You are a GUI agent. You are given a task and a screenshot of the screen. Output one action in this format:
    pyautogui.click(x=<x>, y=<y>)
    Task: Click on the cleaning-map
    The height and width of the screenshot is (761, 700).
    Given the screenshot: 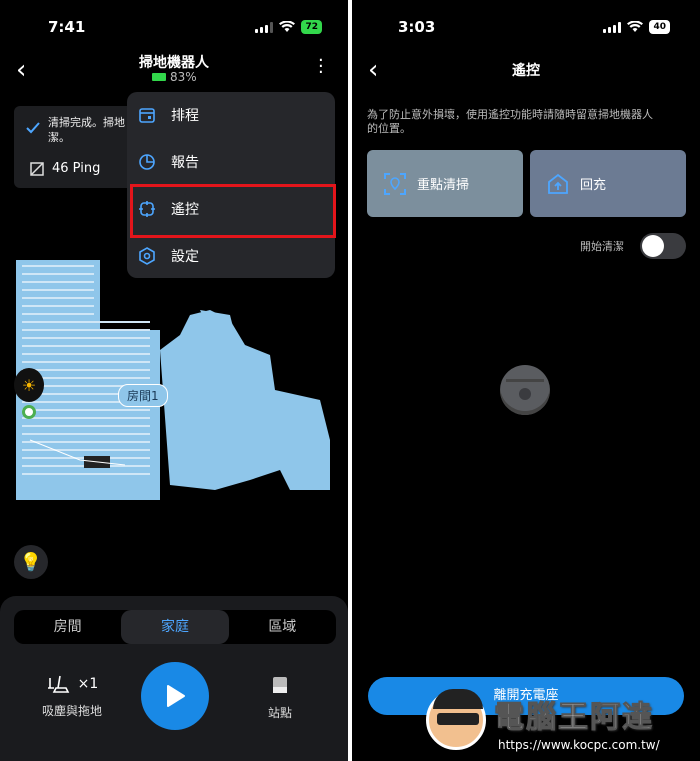 What is the action you would take?
    pyautogui.click(x=173, y=380)
    